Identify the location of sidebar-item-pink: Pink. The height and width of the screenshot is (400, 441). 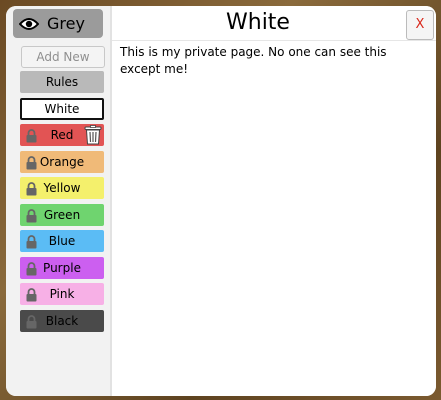
(62, 294).